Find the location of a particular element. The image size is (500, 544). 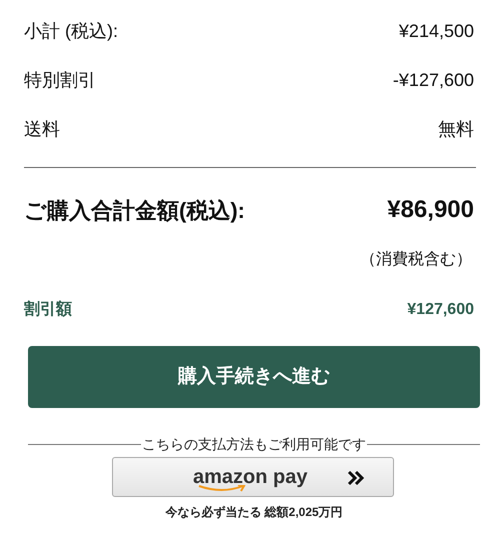

discount-label: 割引額 is located at coordinates (48, 309).